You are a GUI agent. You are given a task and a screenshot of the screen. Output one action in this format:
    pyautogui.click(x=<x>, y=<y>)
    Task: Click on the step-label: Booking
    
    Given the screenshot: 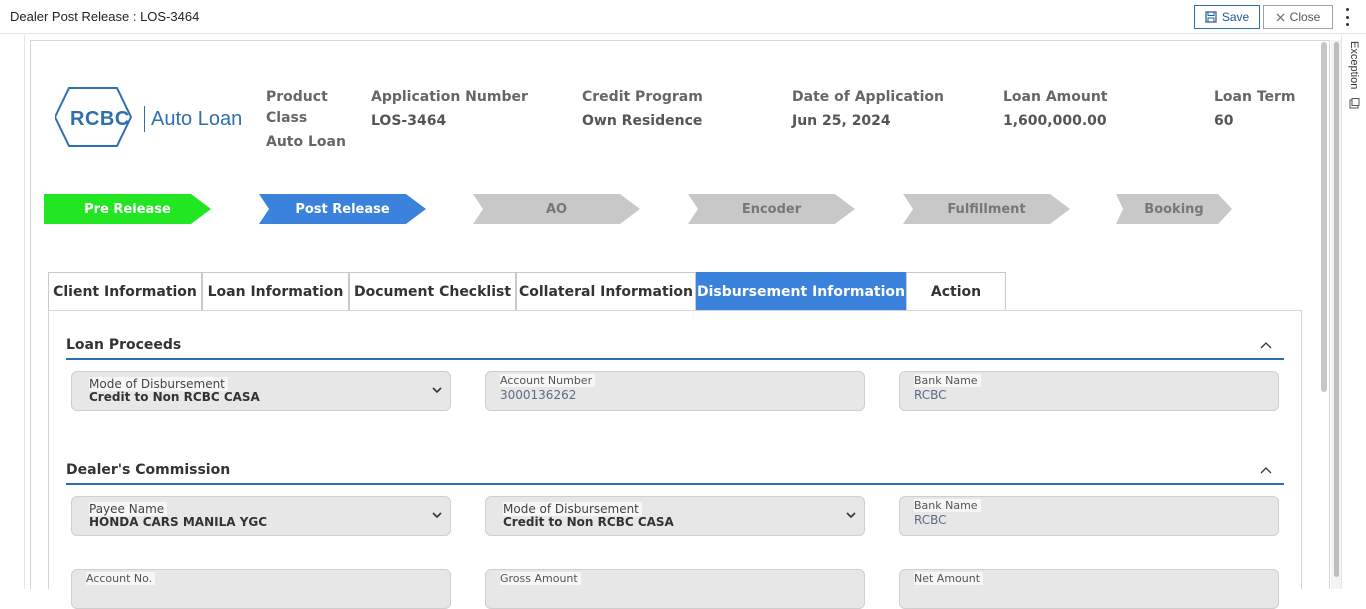 What is the action you would take?
    pyautogui.click(x=1174, y=209)
    